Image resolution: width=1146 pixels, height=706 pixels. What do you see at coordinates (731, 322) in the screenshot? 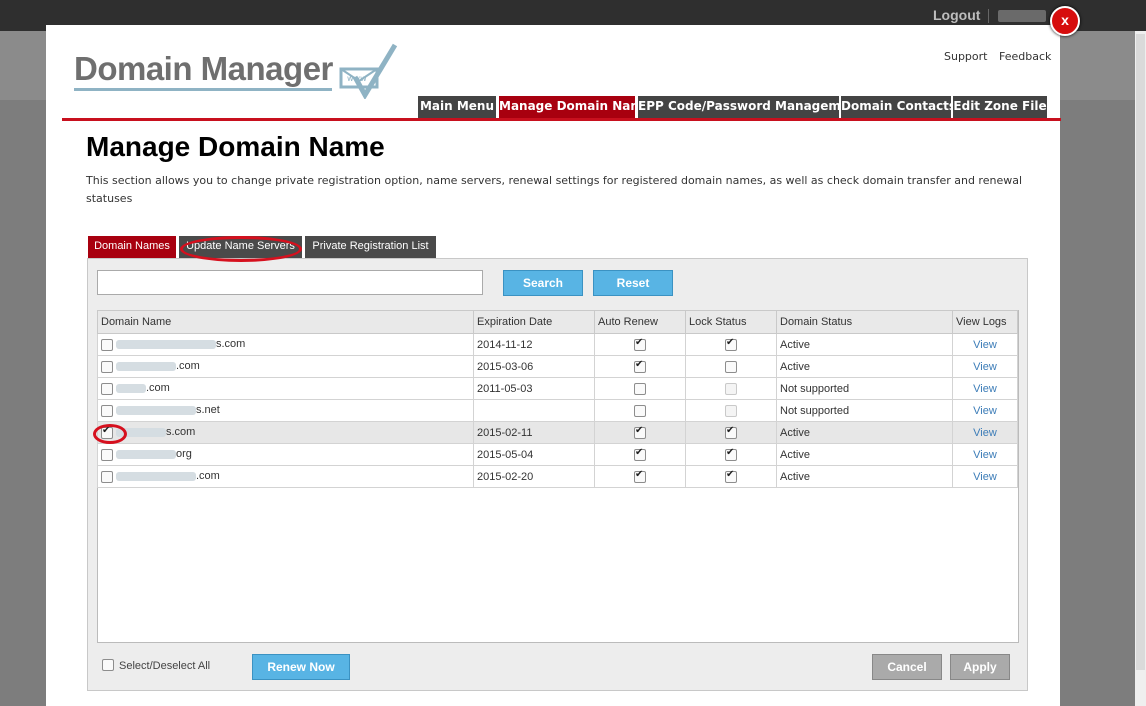
I see `column-header: Lock Status` at bounding box center [731, 322].